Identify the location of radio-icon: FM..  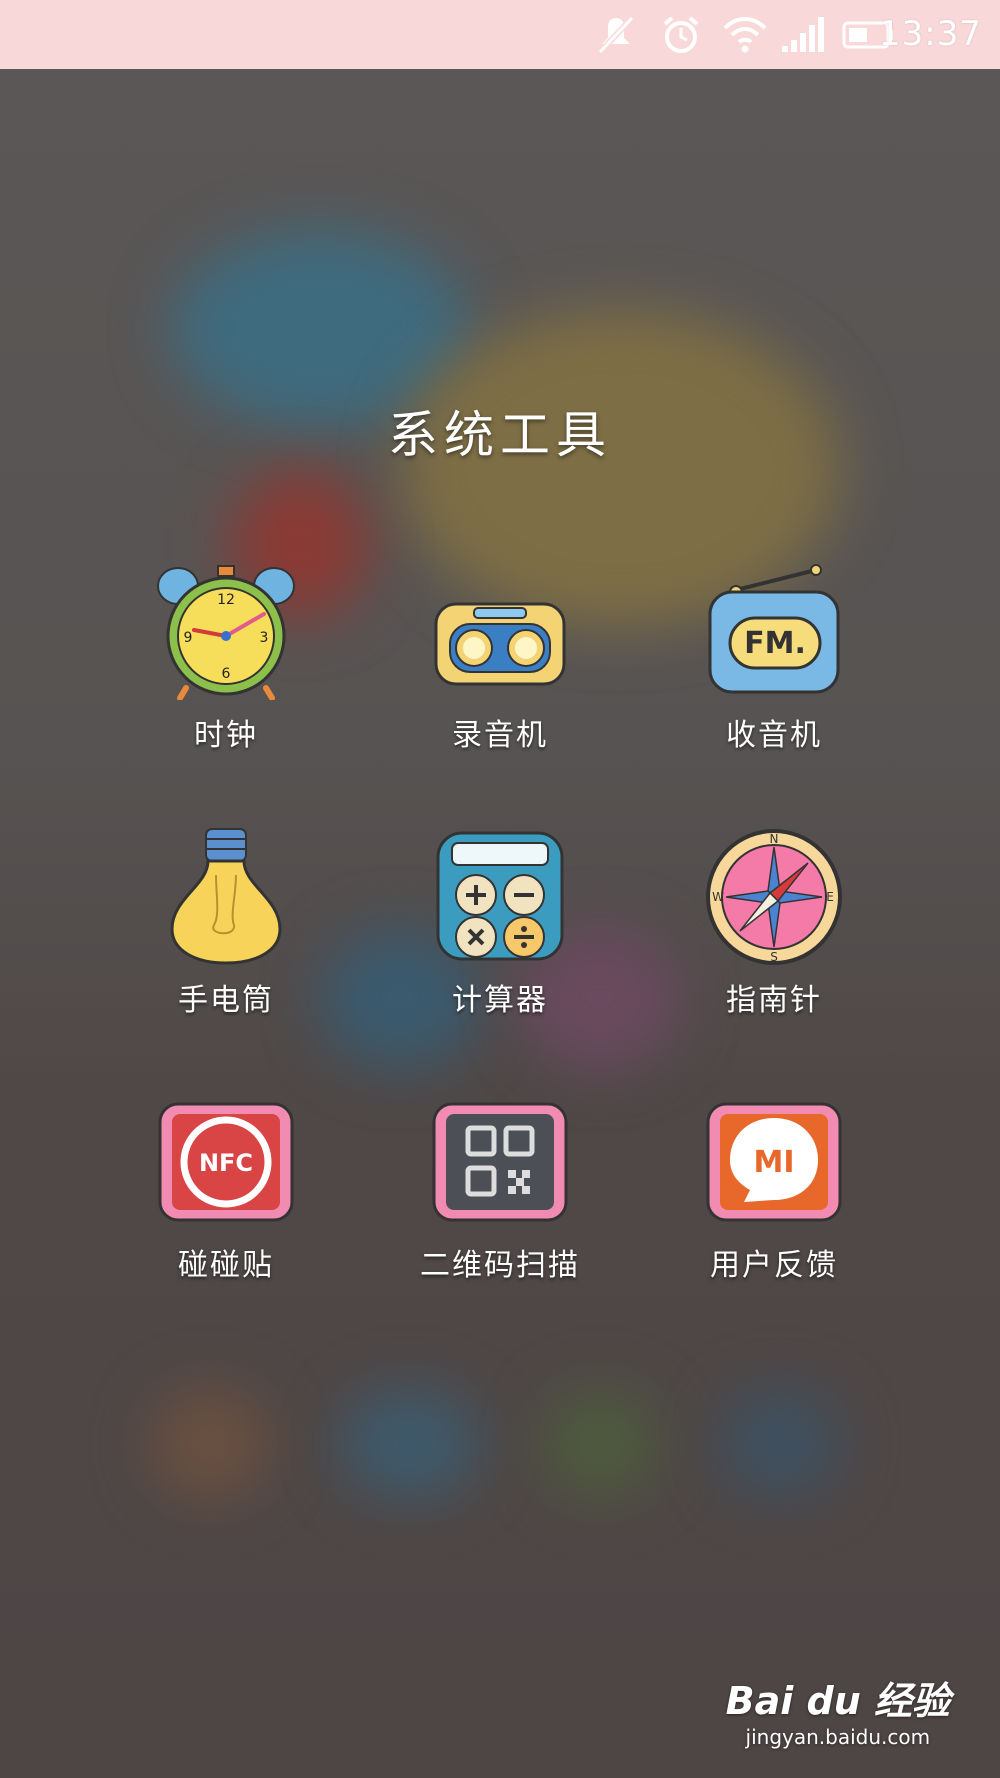
(774, 629).